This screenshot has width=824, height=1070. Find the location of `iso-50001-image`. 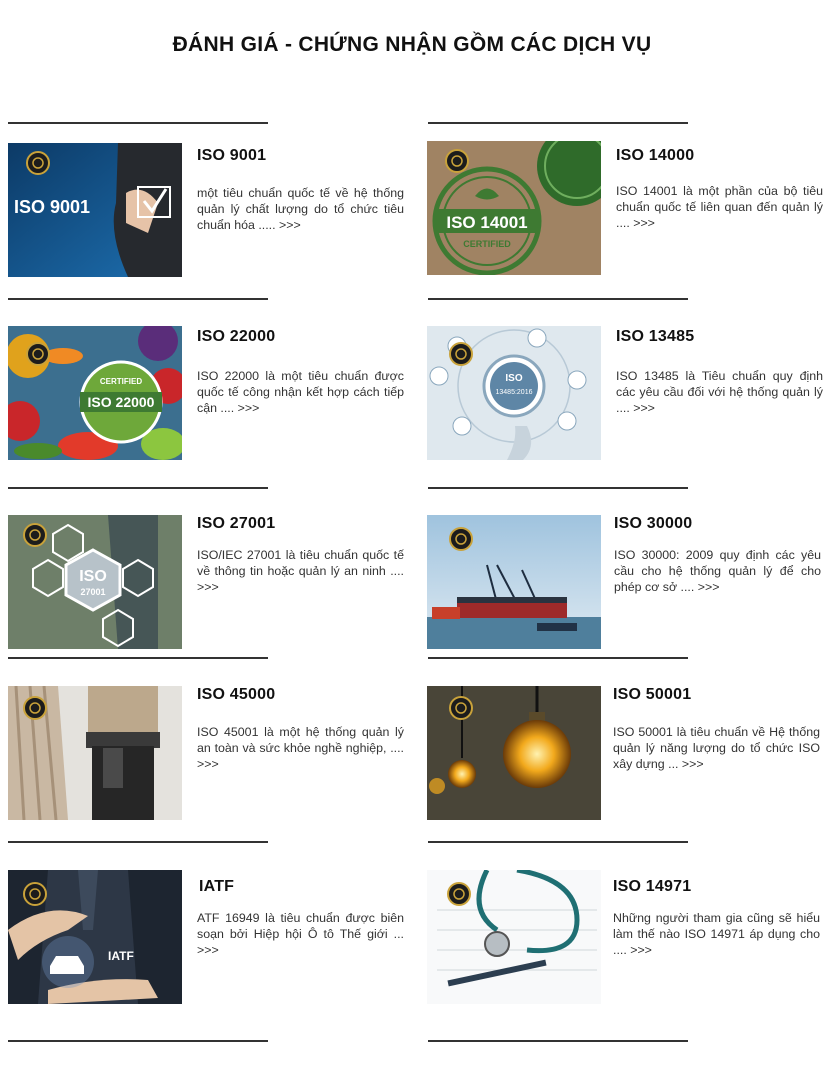

iso-50001-image is located at coordinates (514, 753).